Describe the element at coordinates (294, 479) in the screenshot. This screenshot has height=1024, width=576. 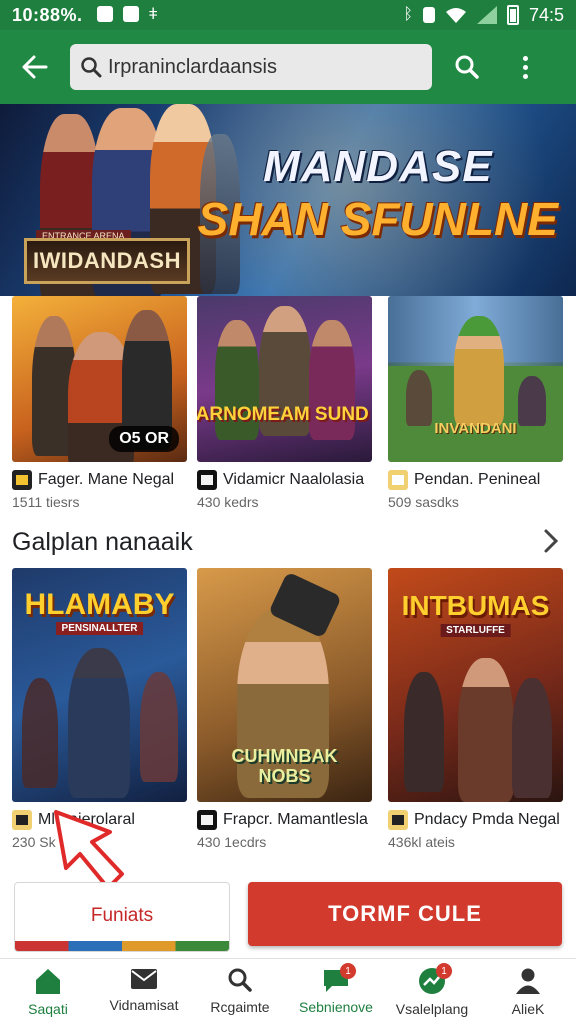
I see `card-title: Vidamicr Naalolasia` at that location.